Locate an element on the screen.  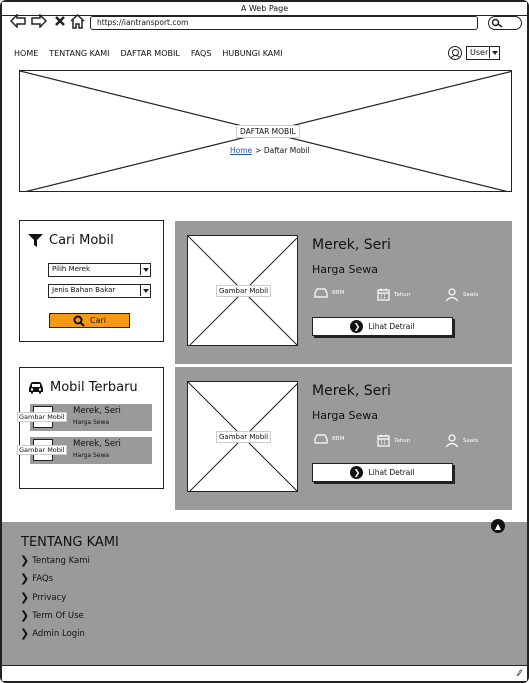
footer-link-label: FAQs is located at coordinates (43, 578).